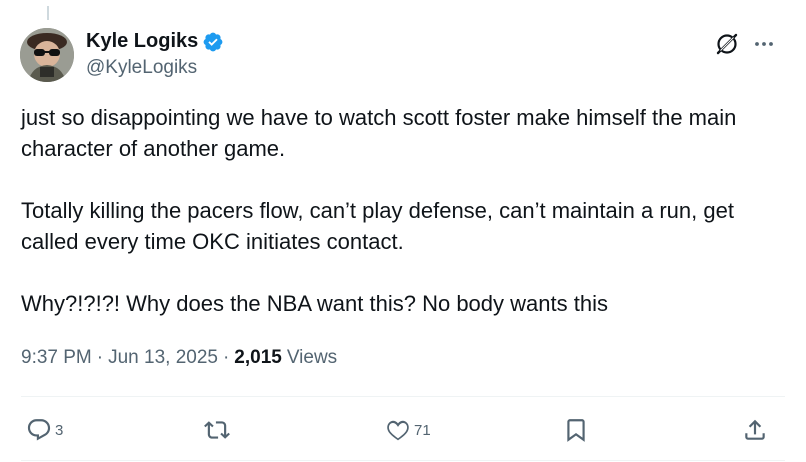 This screenshot has width=806, height=462. I want to click on share-button, so click(755, 430).